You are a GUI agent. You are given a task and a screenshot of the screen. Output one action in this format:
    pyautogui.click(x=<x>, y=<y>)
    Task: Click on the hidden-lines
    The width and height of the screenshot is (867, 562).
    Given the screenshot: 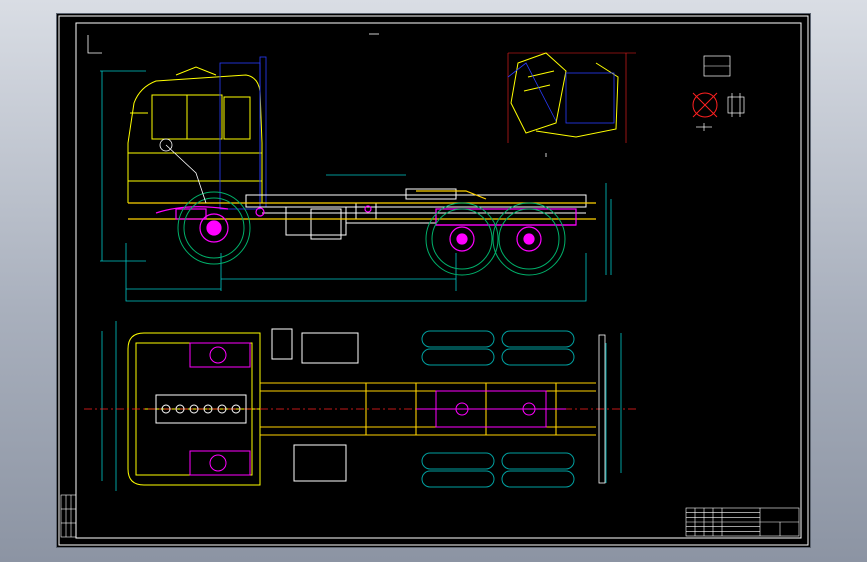 What is the action you would take?
    pyautogui.click(x=243, y=133)
    